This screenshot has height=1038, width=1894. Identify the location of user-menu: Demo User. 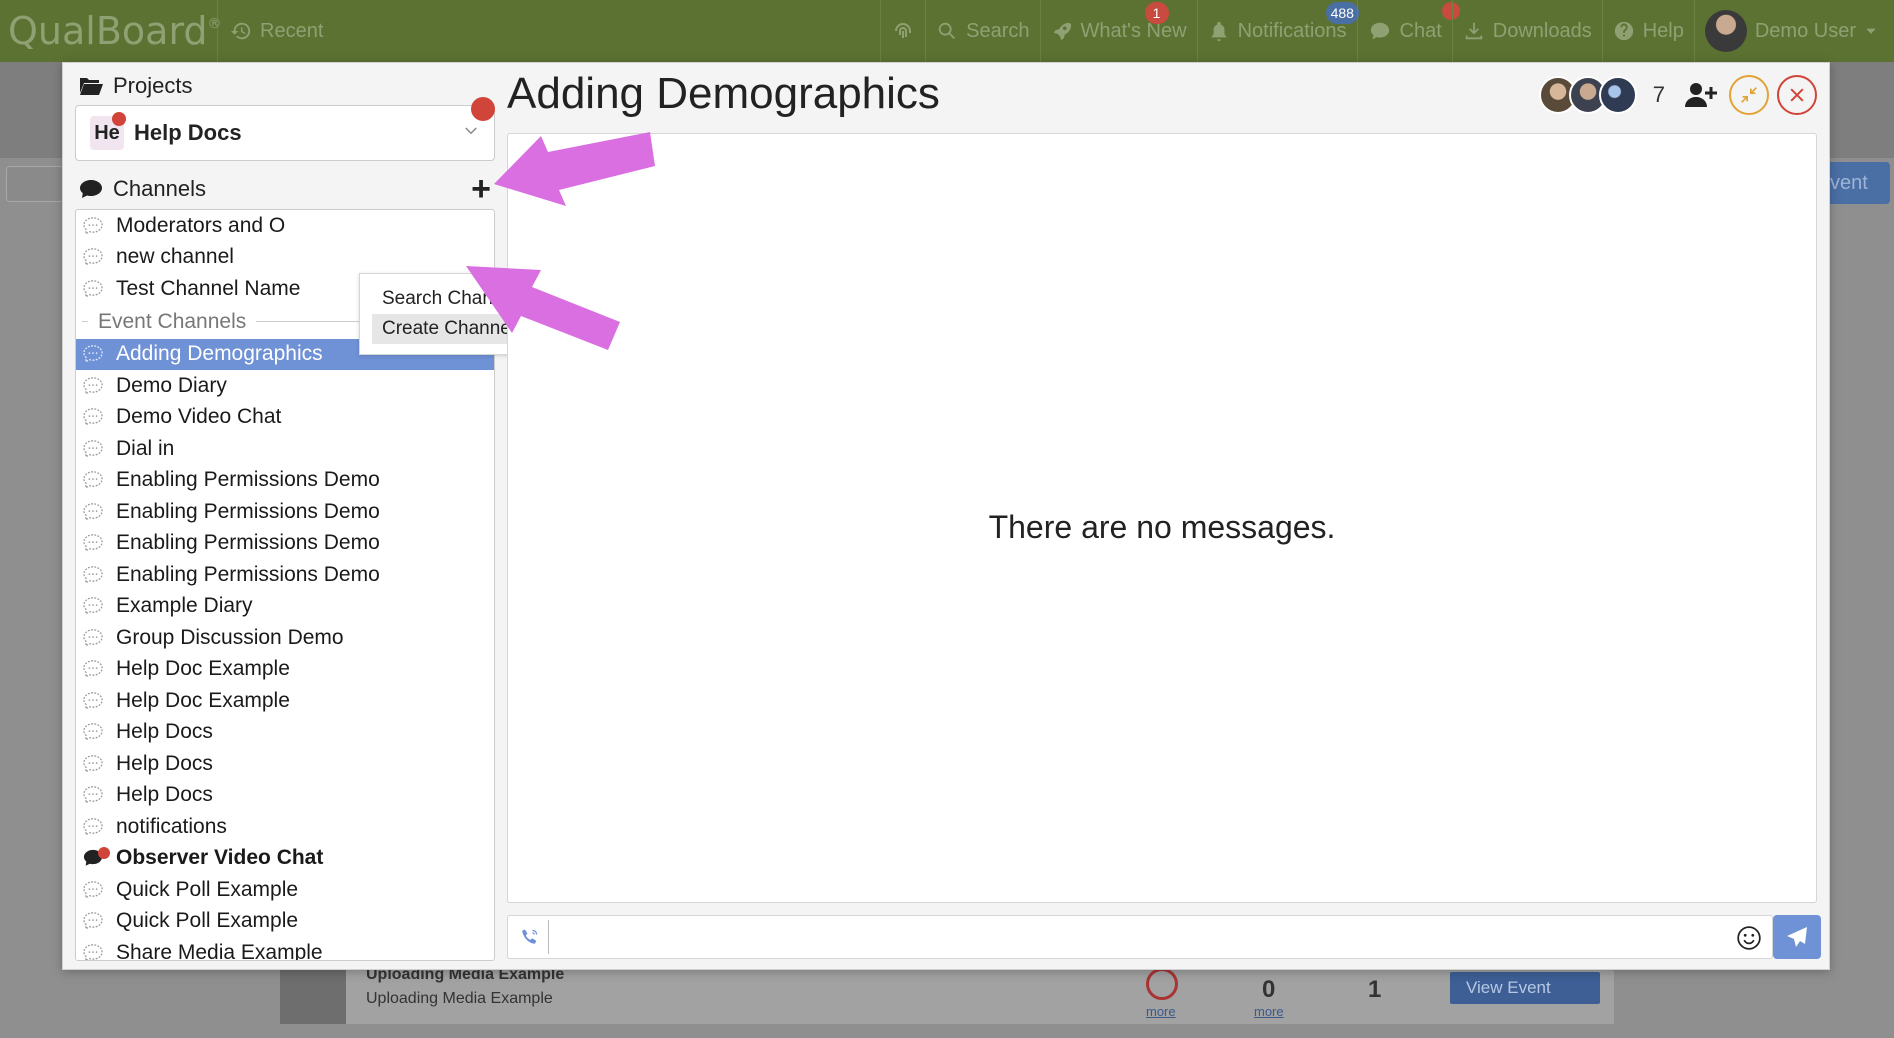
(1793, 31).